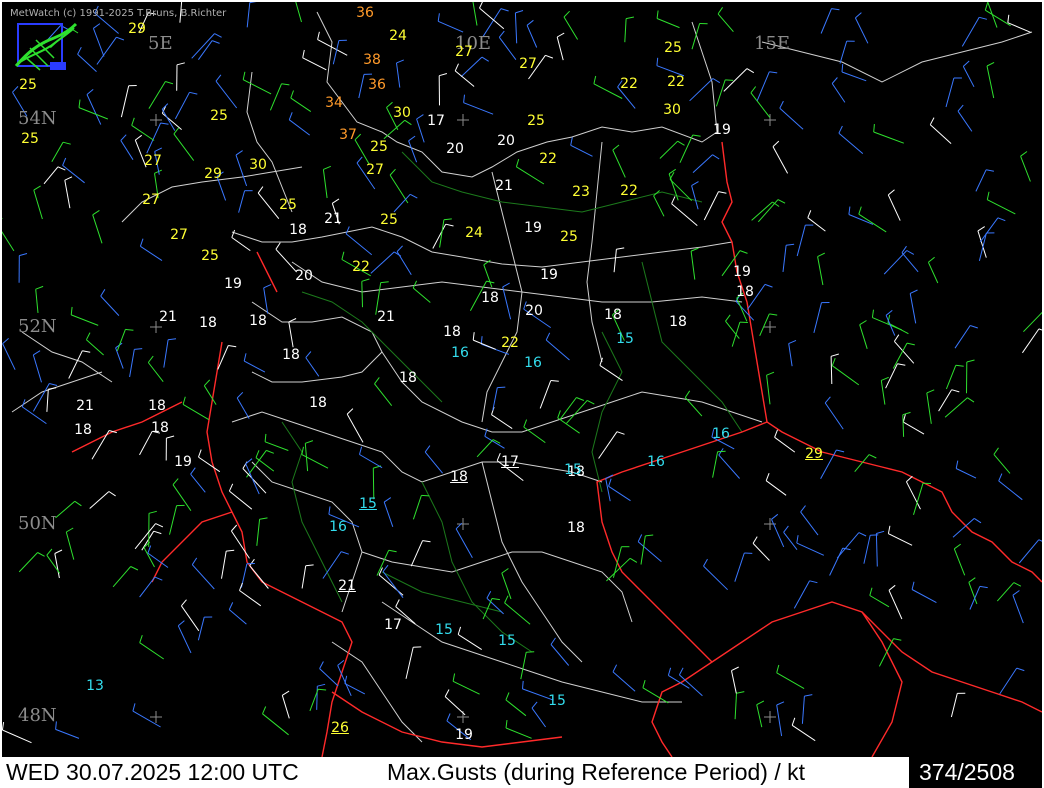 This screenshot has height=788, width=1044. What do you see at coordinates (581, 192) in the screenshot?
I see `gust-value: 23` at bounding box center [581, 192].